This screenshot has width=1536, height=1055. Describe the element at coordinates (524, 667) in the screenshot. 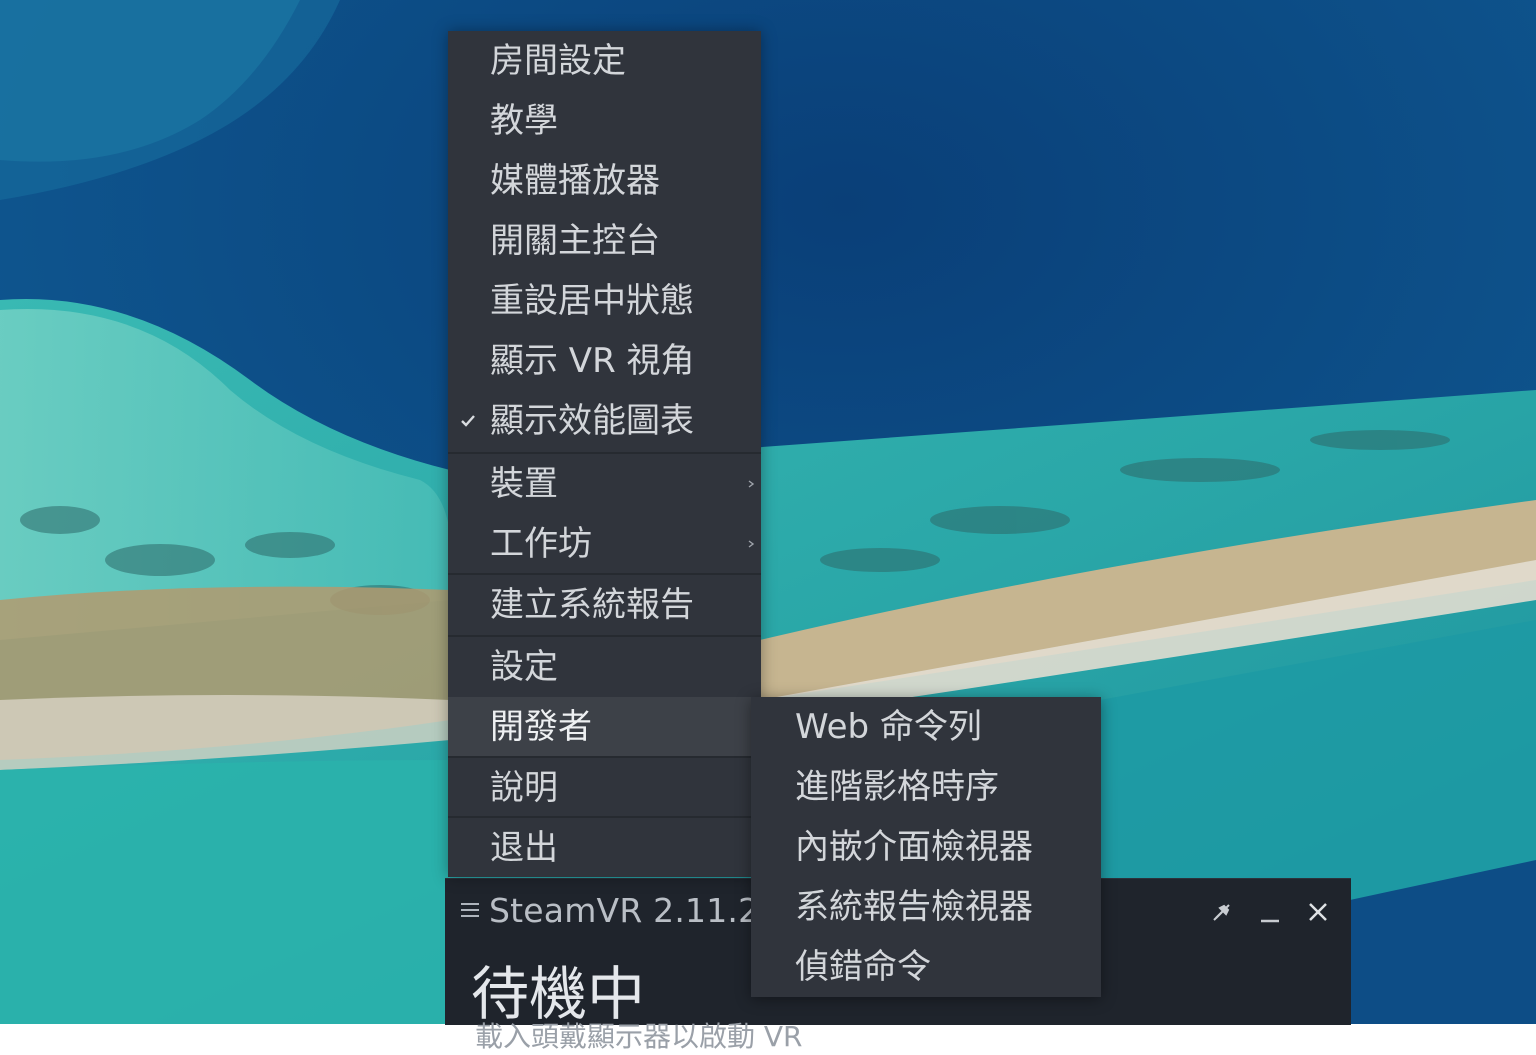

I see `menu-item-label: 設定` at that location.